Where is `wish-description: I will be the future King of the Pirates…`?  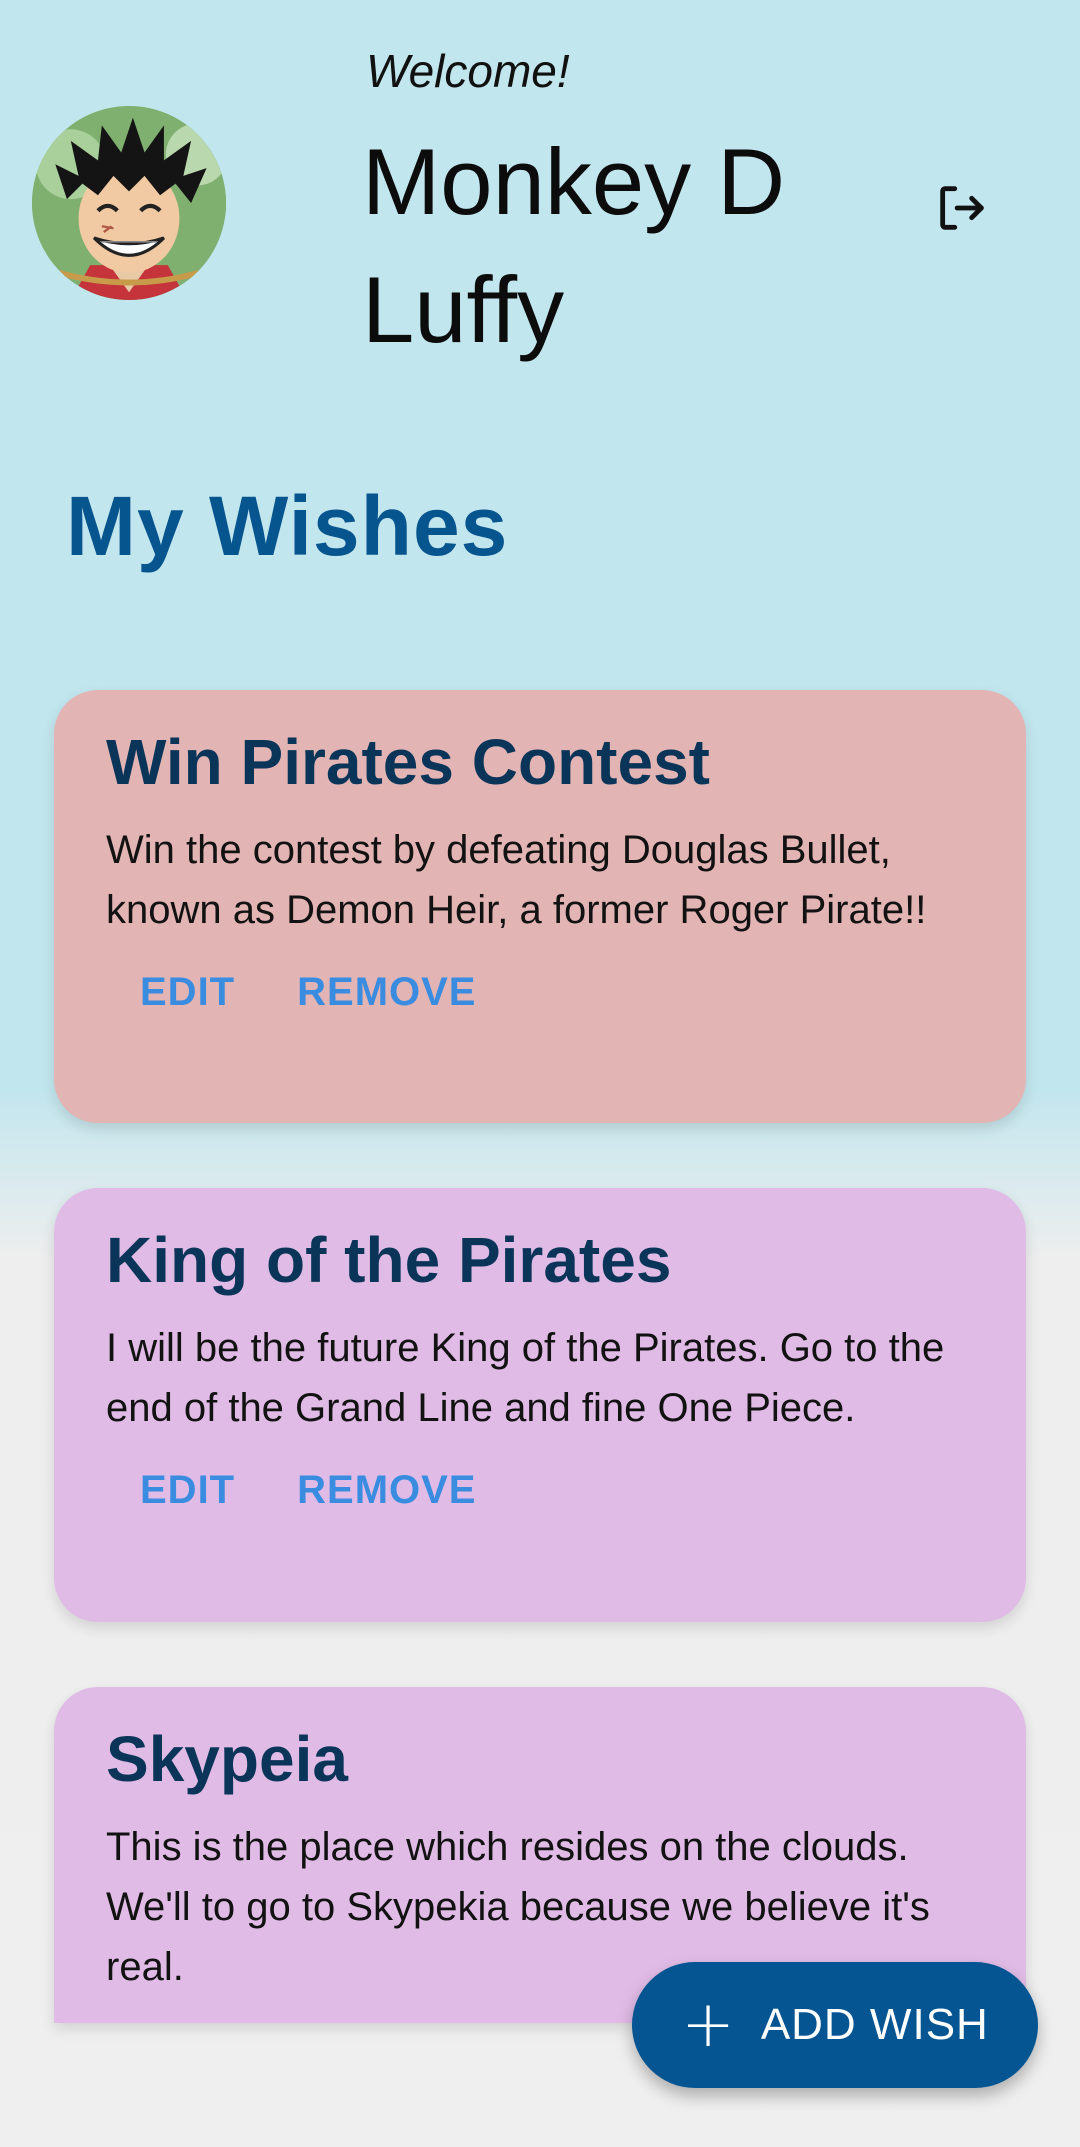 wish-description: I will be the future King of the Pirates… is located at coordinates (525, 1378).